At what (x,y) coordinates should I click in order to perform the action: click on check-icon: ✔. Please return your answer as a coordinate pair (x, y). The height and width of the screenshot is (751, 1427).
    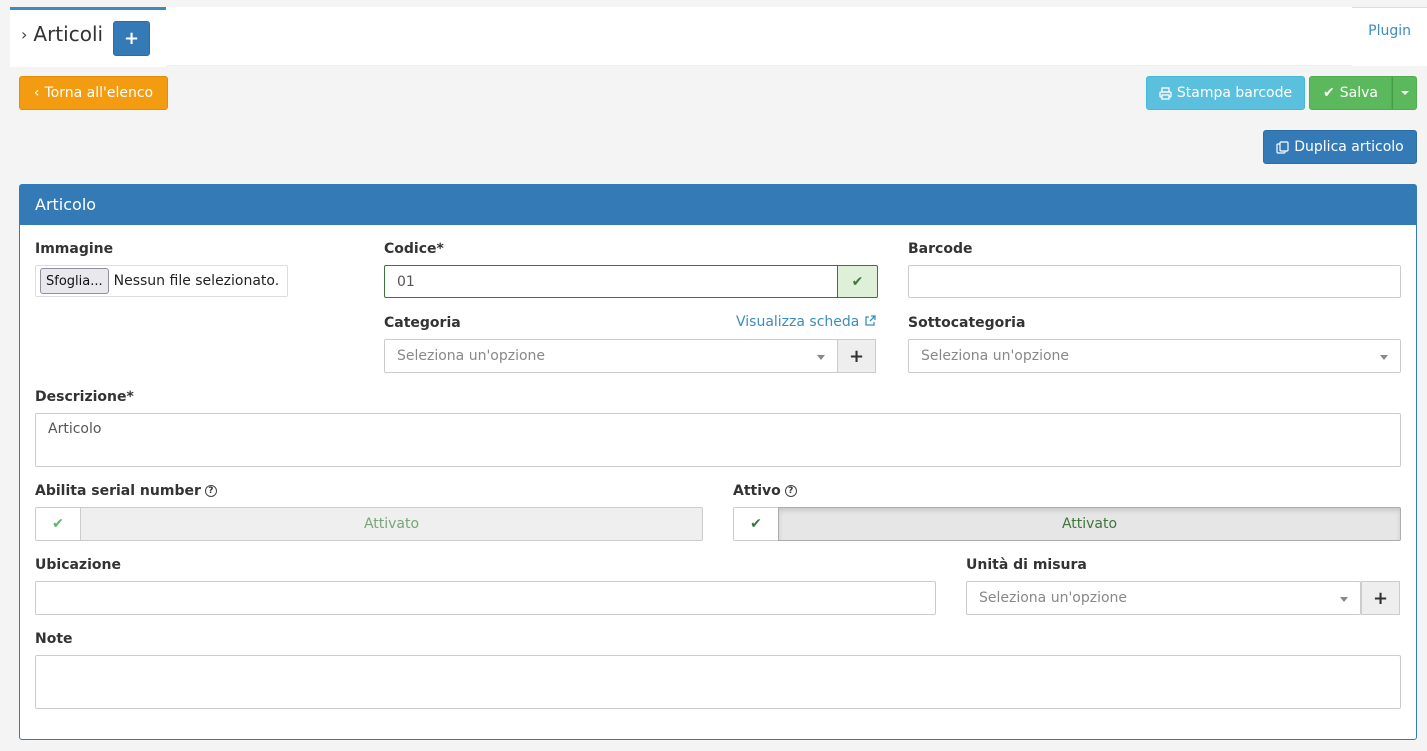
    Looking at the image, I should click on (1329, 93).